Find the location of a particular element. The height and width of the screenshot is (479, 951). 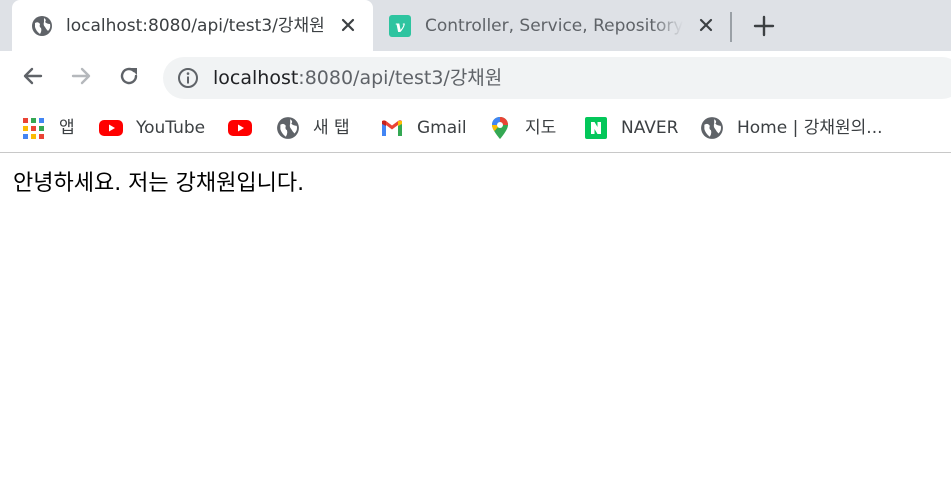

back-arrow-icon is located at coordinates (33, 76).